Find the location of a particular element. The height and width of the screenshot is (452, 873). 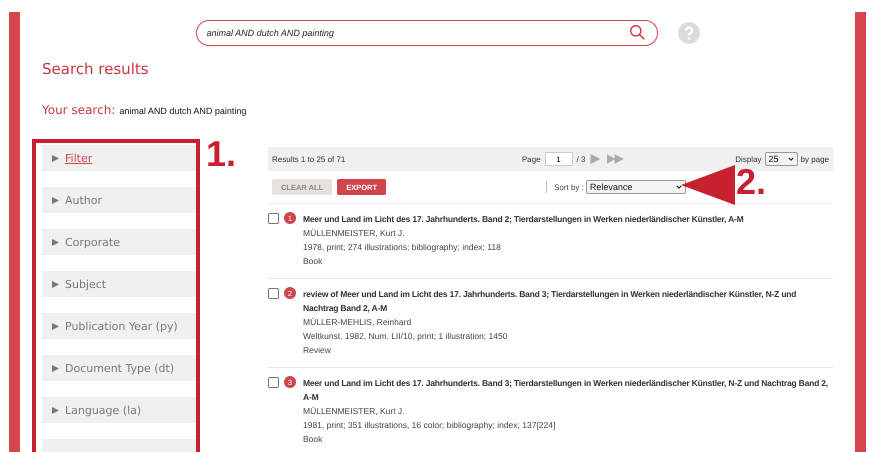

sort-select: Relevance is located at coordinates (636, 187).